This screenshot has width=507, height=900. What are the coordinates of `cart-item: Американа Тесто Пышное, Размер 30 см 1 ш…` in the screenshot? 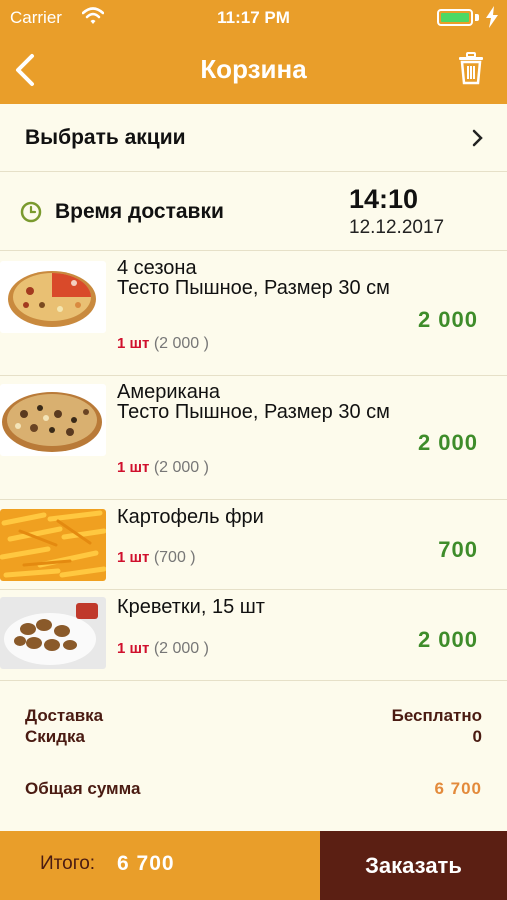 It's located at (253, 438).